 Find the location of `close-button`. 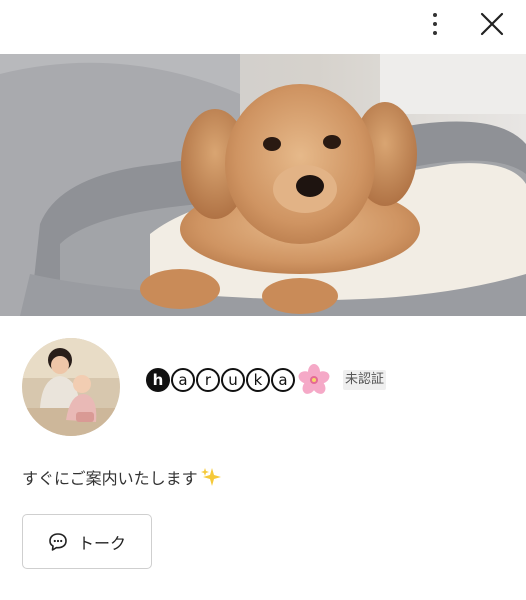

close-button is located at coordinates (492, 24).